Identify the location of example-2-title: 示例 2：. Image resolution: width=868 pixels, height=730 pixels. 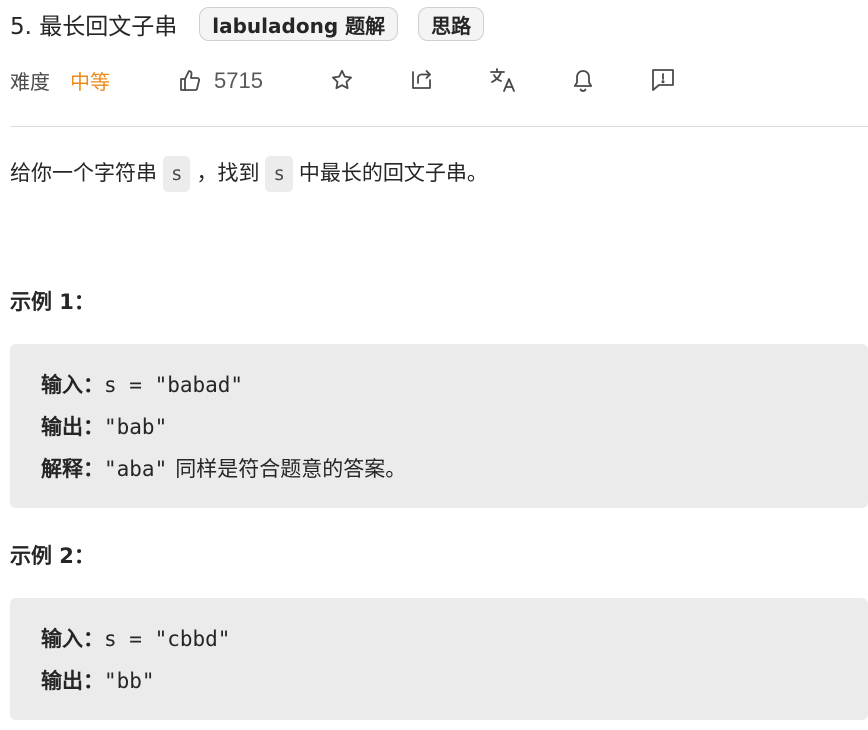
(52, 556).